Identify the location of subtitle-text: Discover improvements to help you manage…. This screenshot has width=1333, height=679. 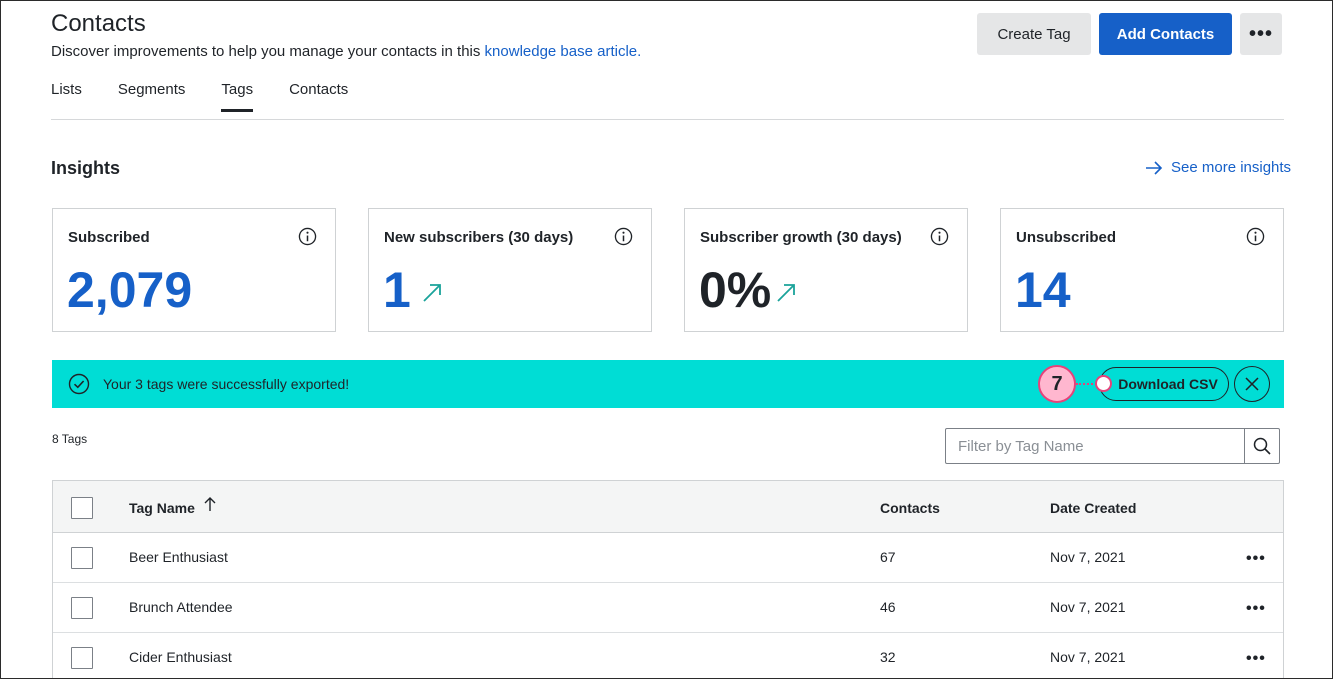
(268, 51).